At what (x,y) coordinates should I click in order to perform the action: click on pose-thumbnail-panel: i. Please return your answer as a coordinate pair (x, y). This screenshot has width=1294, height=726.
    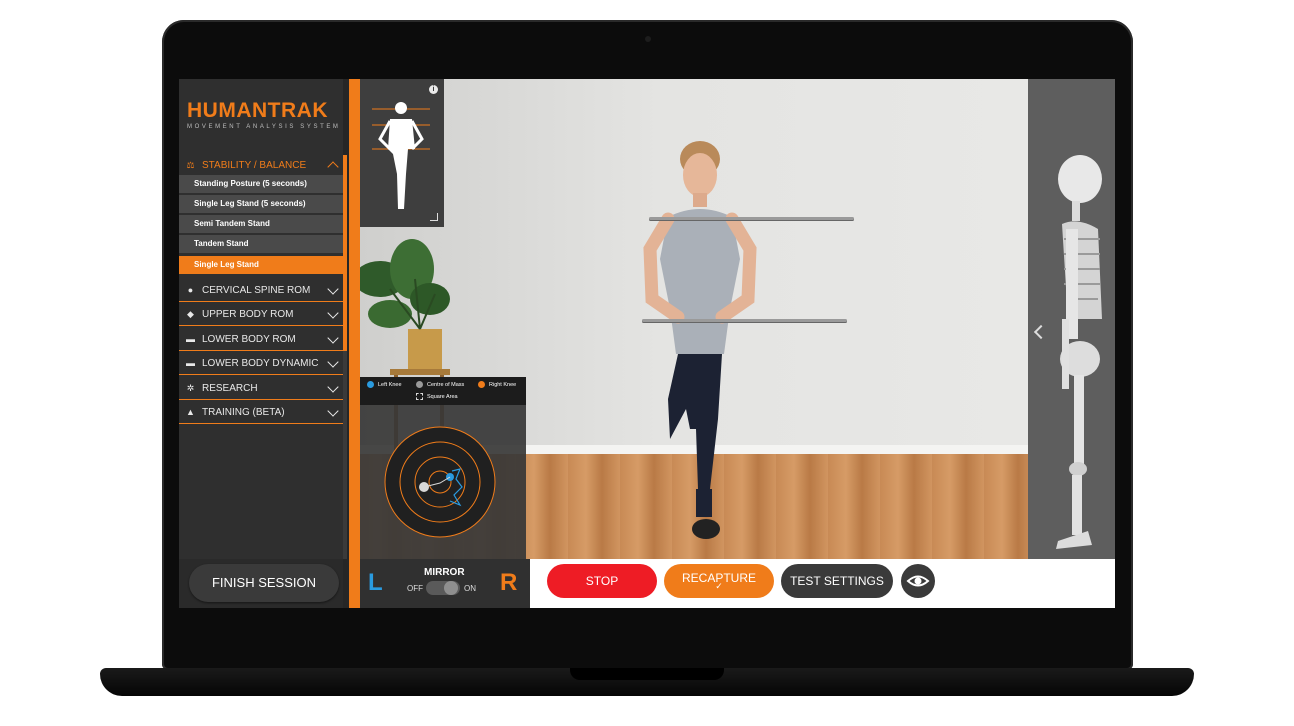
    Looking at the image, I should click on (402, 153).